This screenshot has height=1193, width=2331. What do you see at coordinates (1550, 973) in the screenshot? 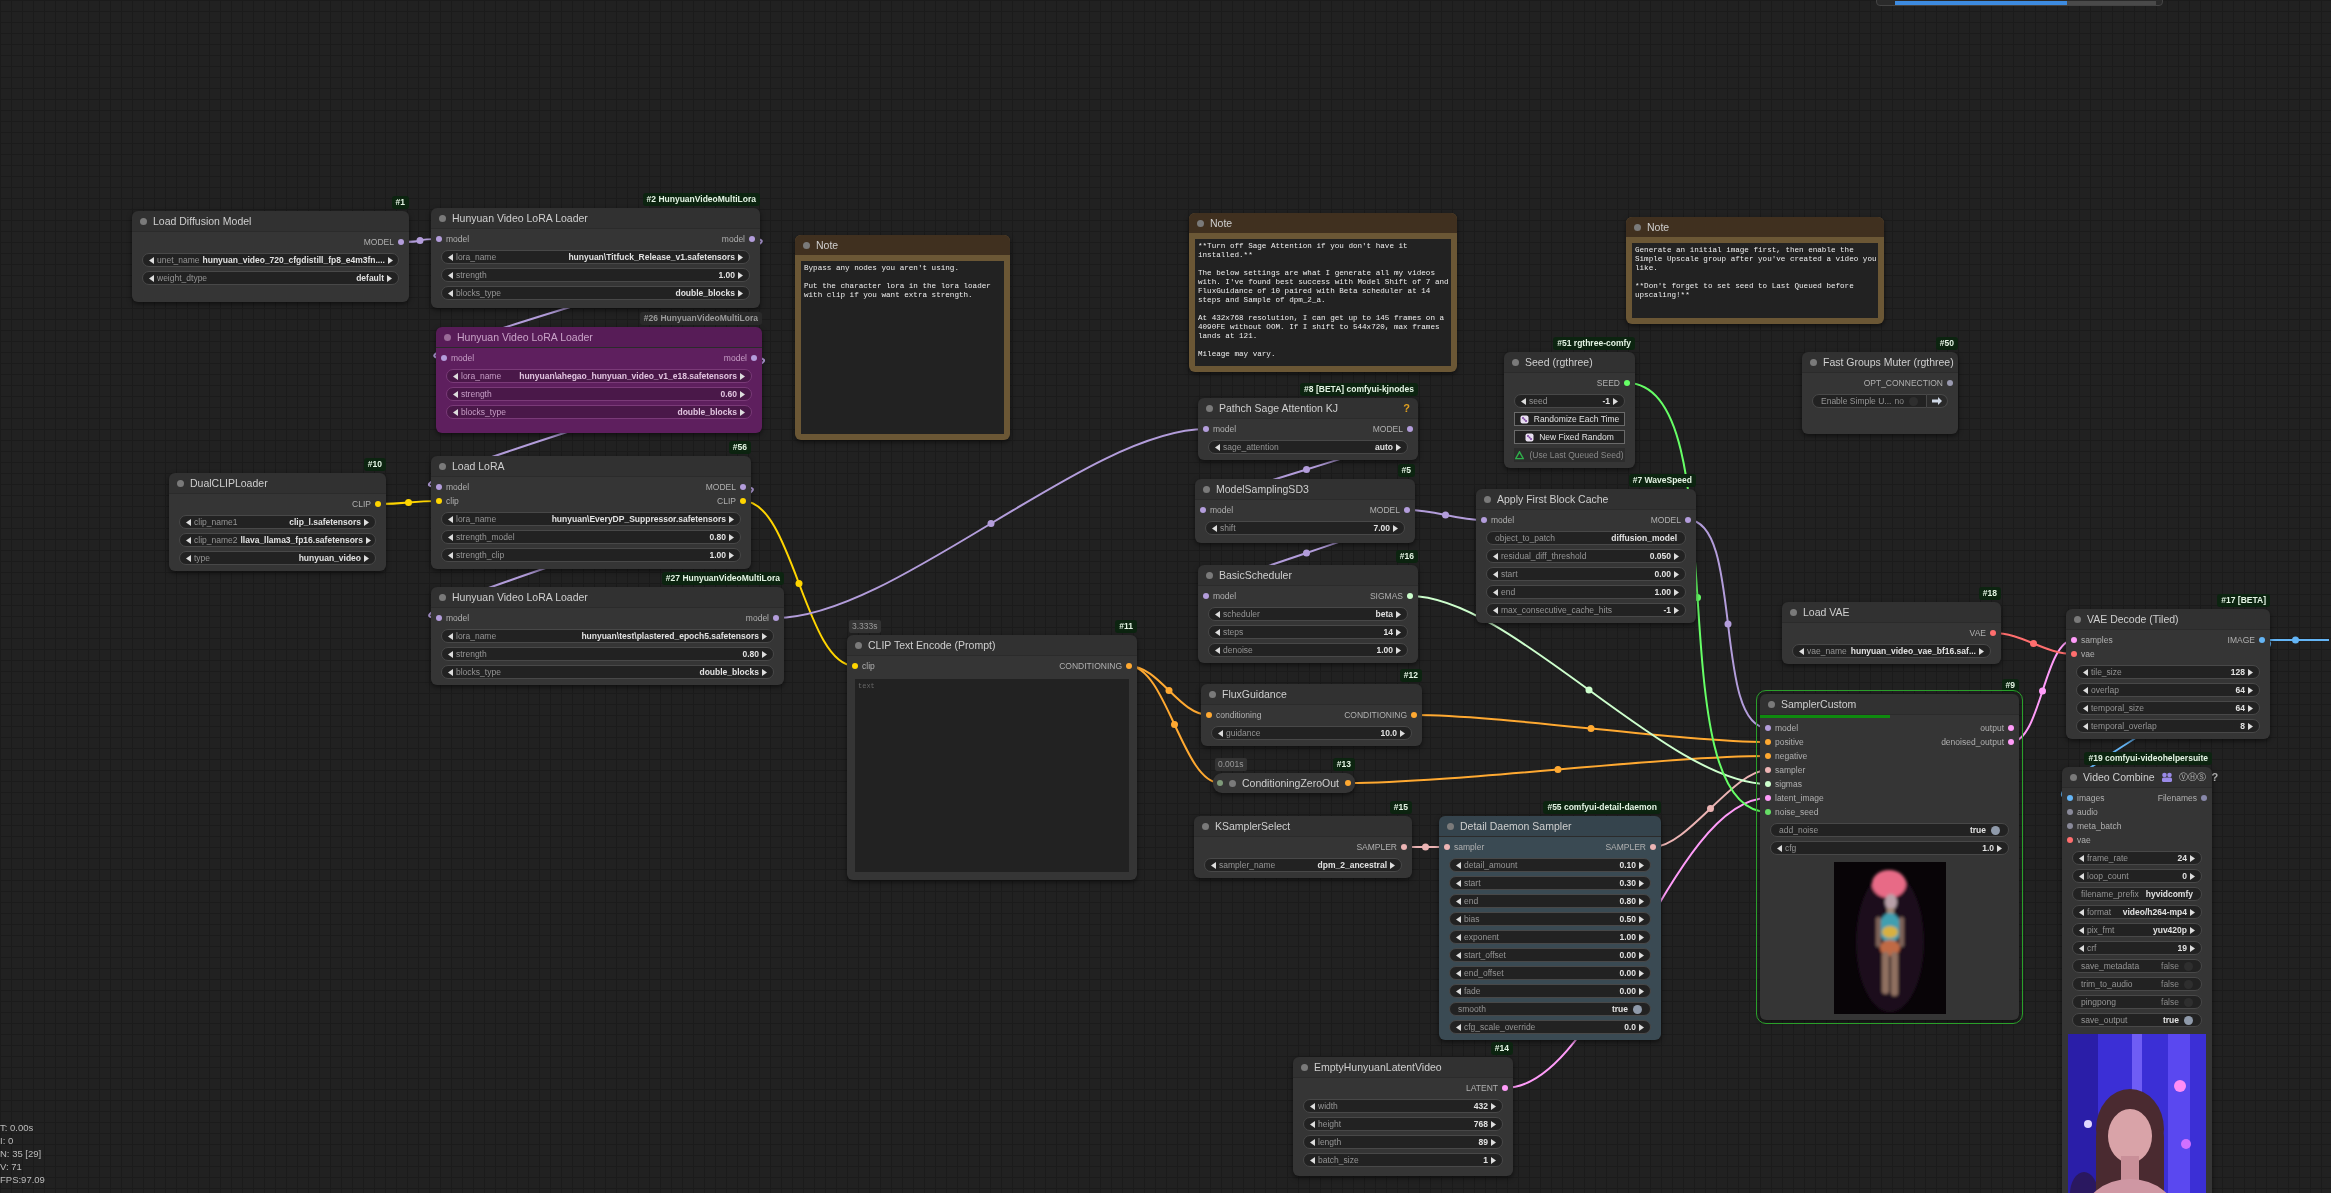
I see `number-field: end_offset 0.00` at bounding box center [1550, 973].